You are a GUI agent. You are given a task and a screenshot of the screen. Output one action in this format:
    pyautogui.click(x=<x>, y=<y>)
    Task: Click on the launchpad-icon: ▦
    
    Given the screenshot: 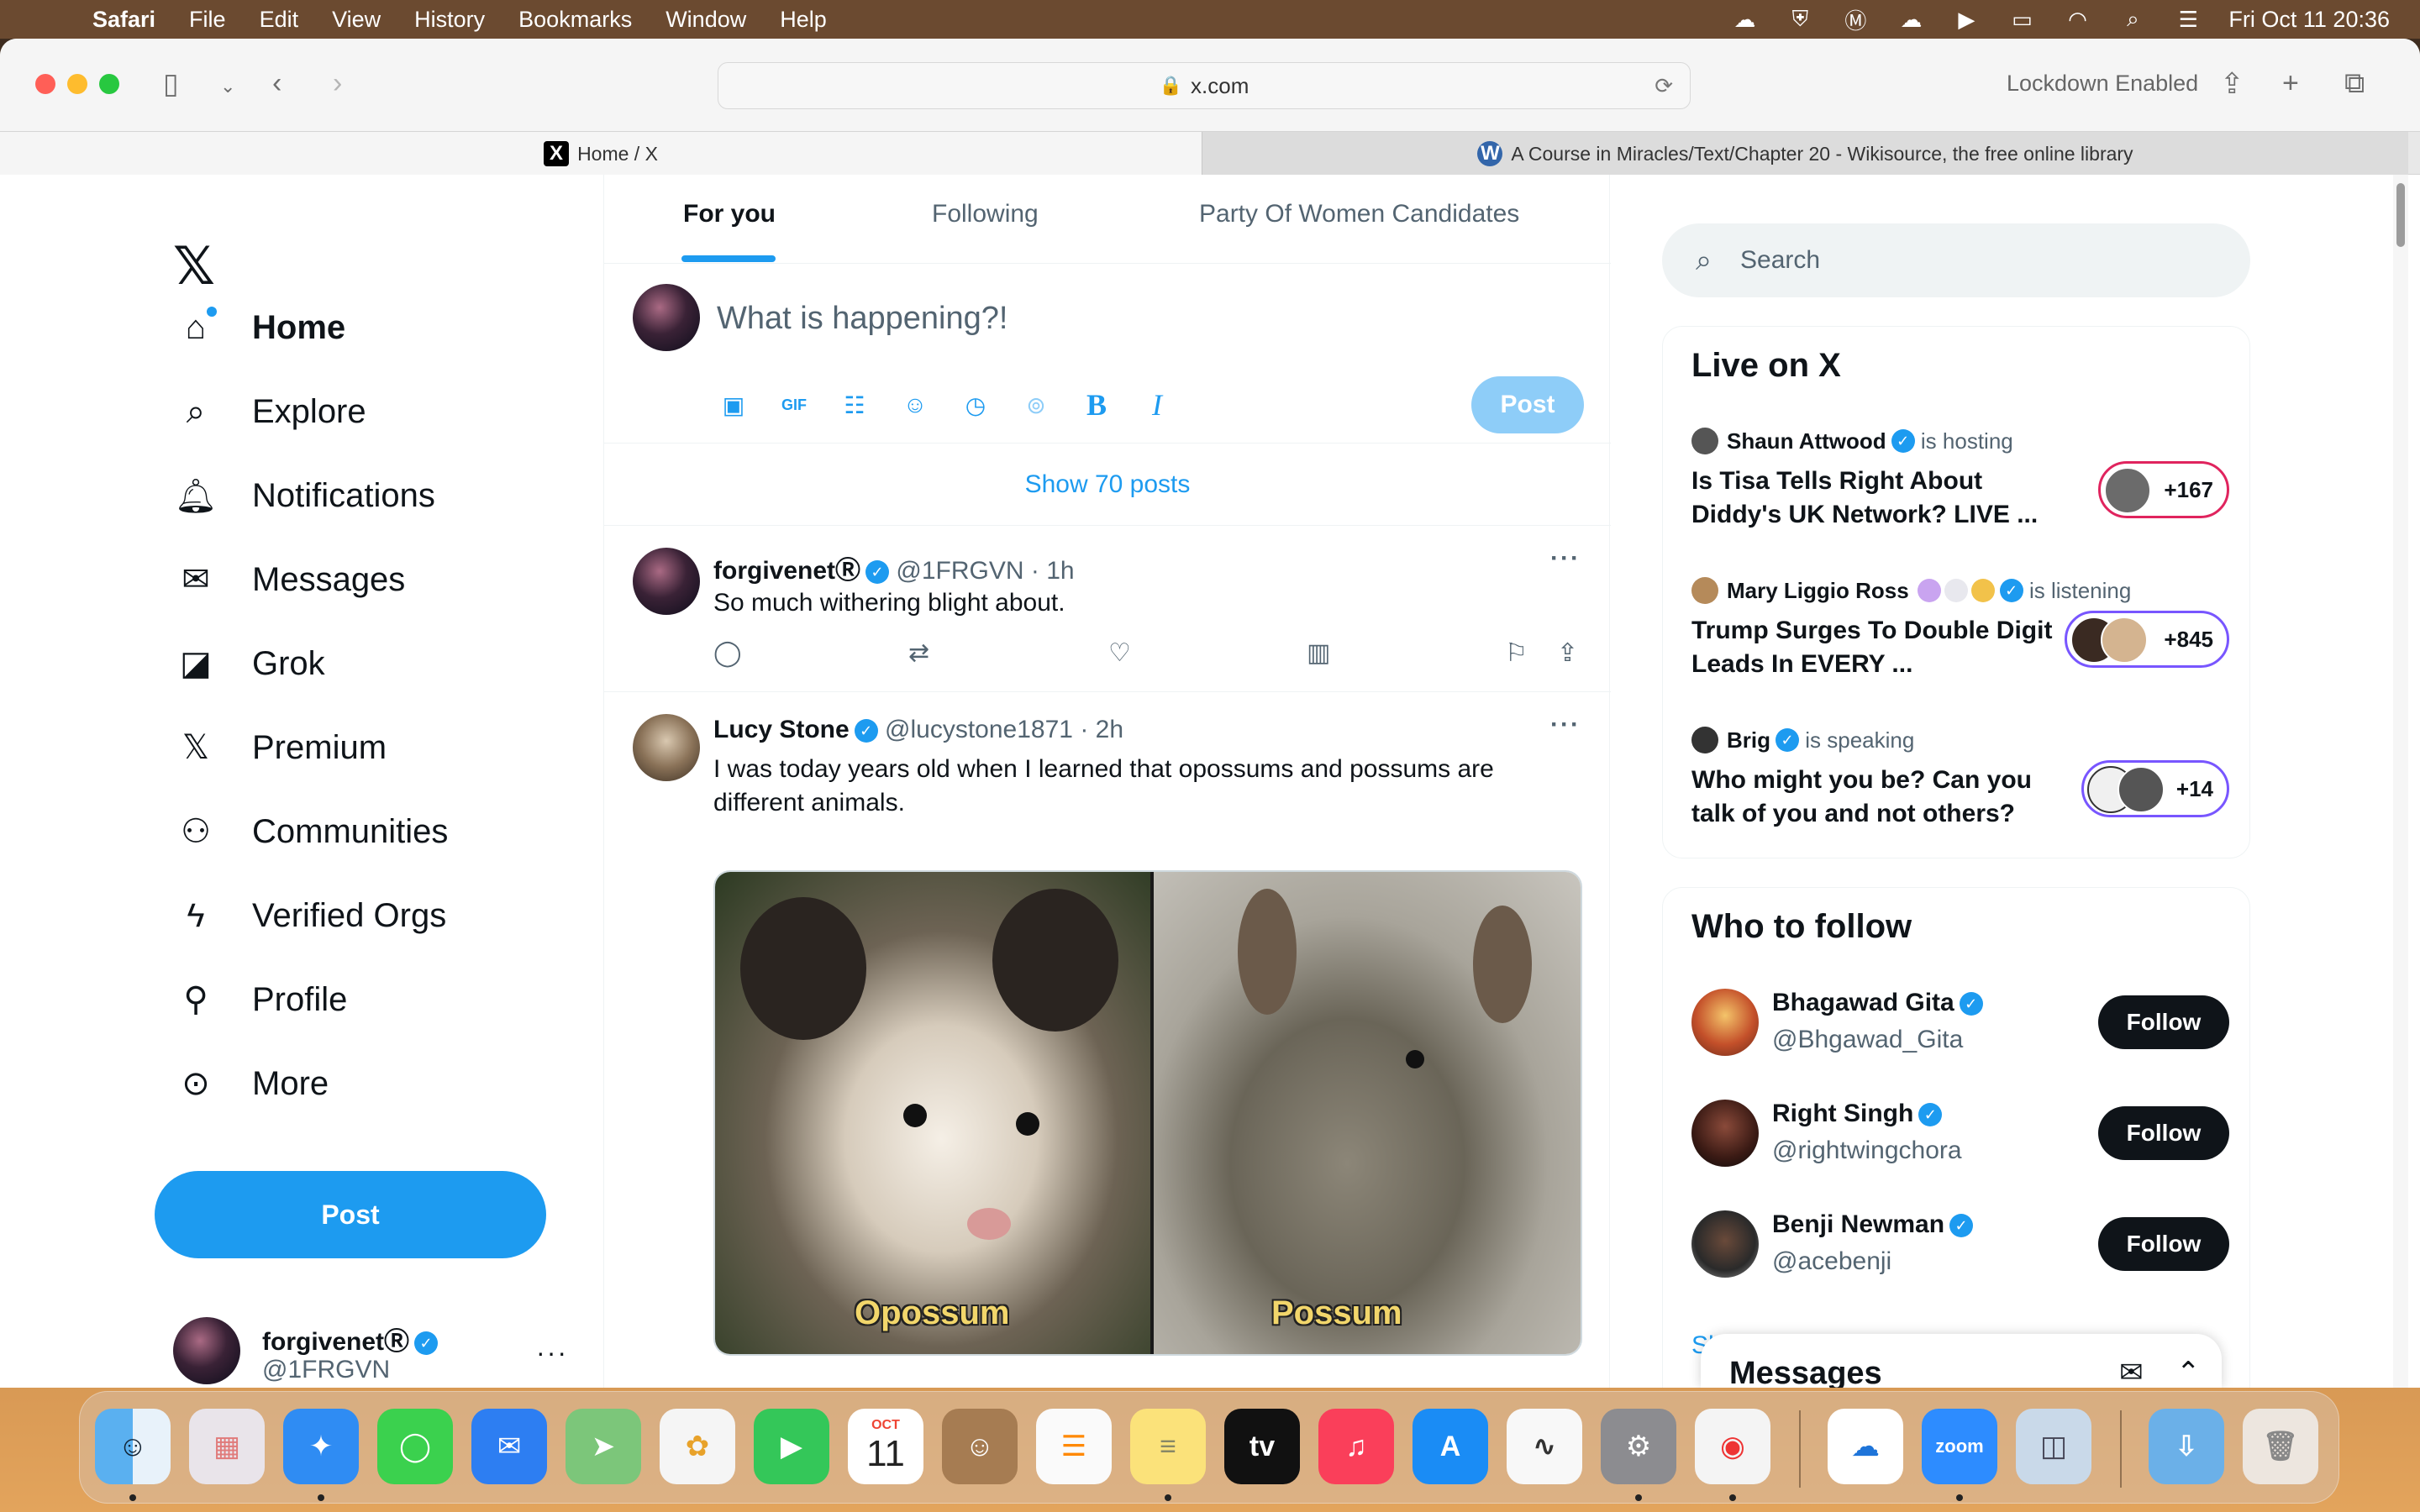 What is the action you would take?
    pyautogui.click(x=227, y=1446)
    